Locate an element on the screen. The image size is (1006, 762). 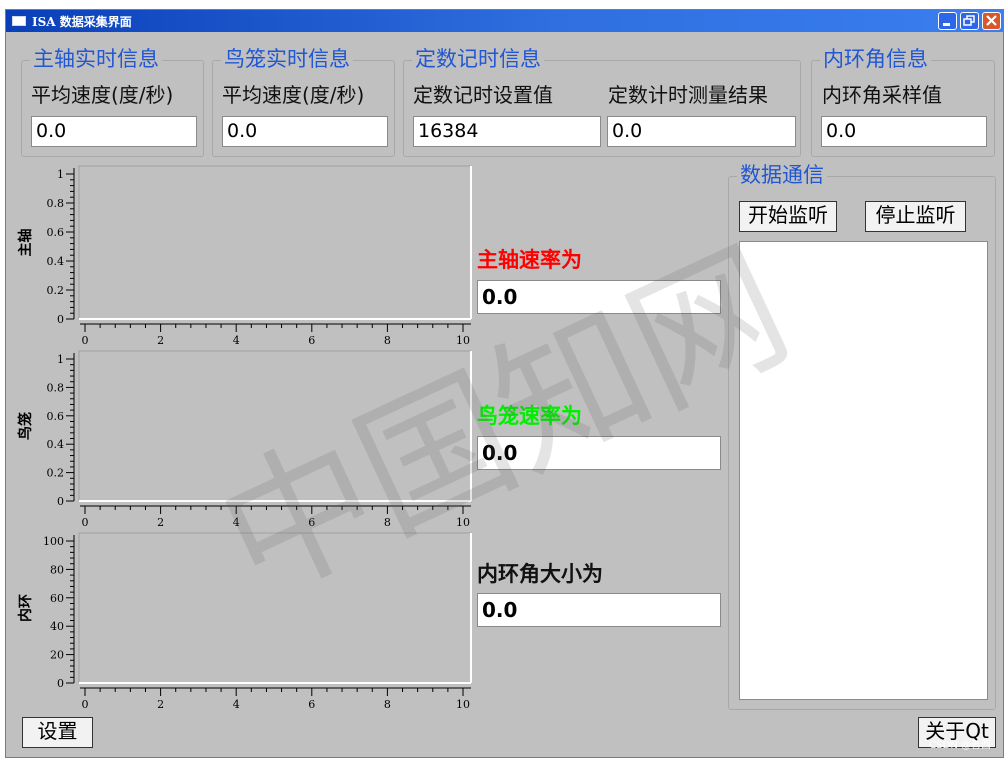
inner-ring-sample-field: 0.0 is located at coordinates (904, 131).